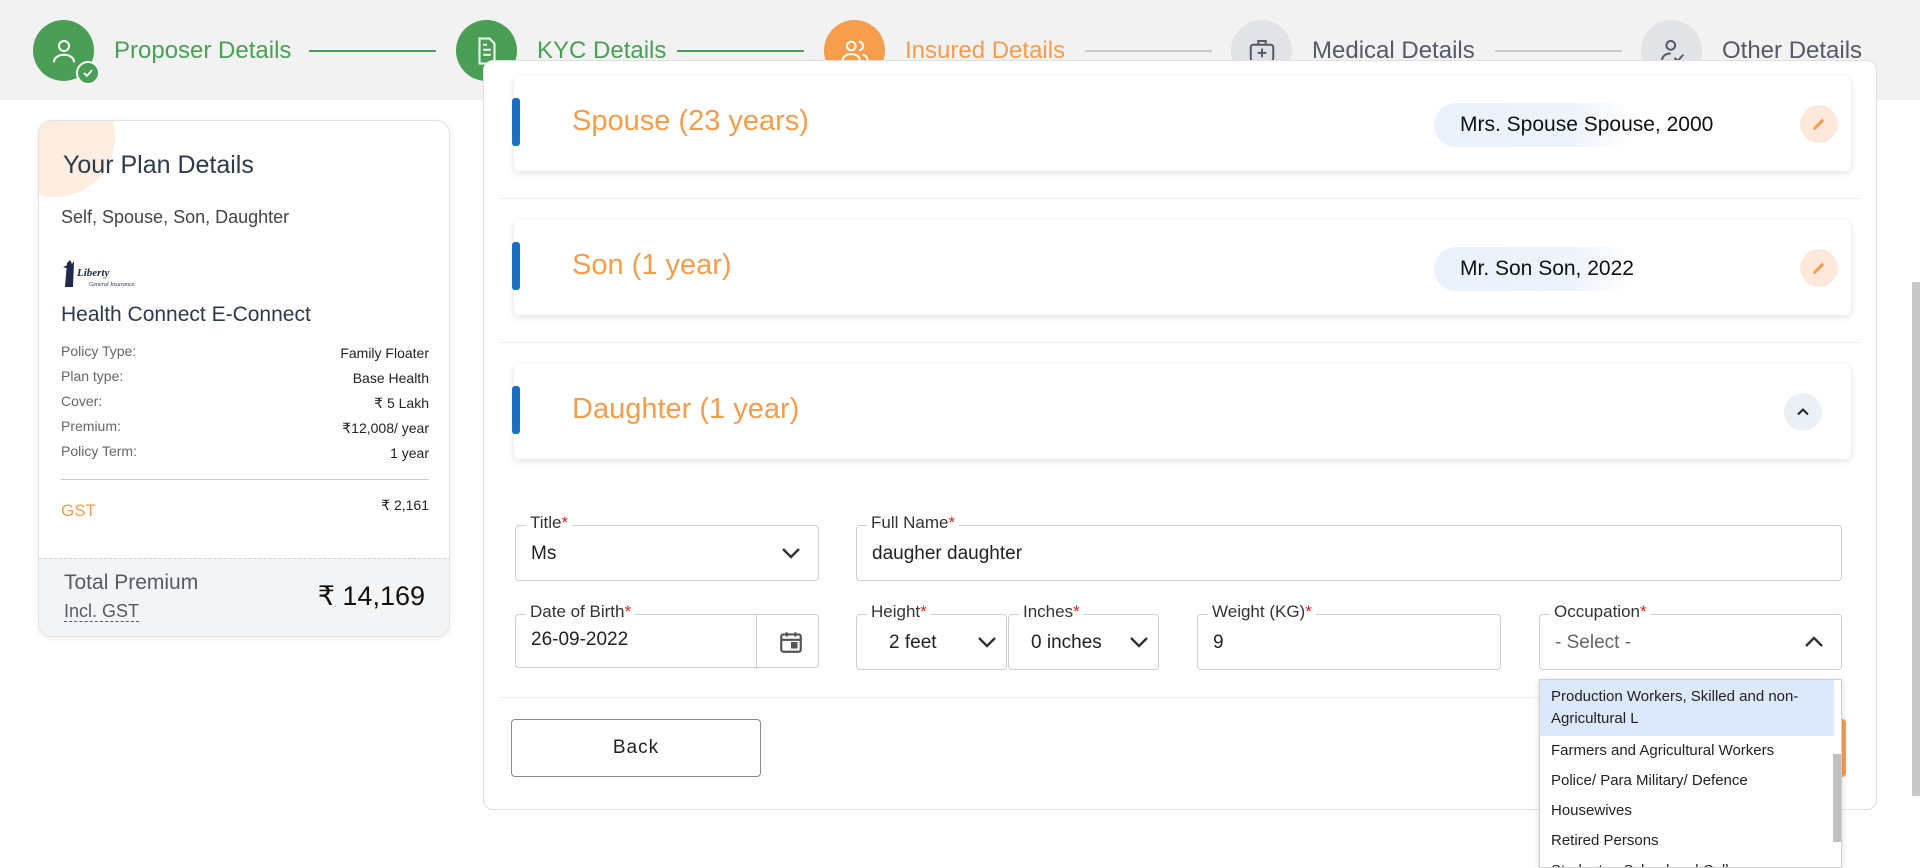 Image resolution: width=1920 pixels, height=868 pixels. I want to click on member-summary: Mrs. Spouse Spouse, 2000, so click(1573, 125).